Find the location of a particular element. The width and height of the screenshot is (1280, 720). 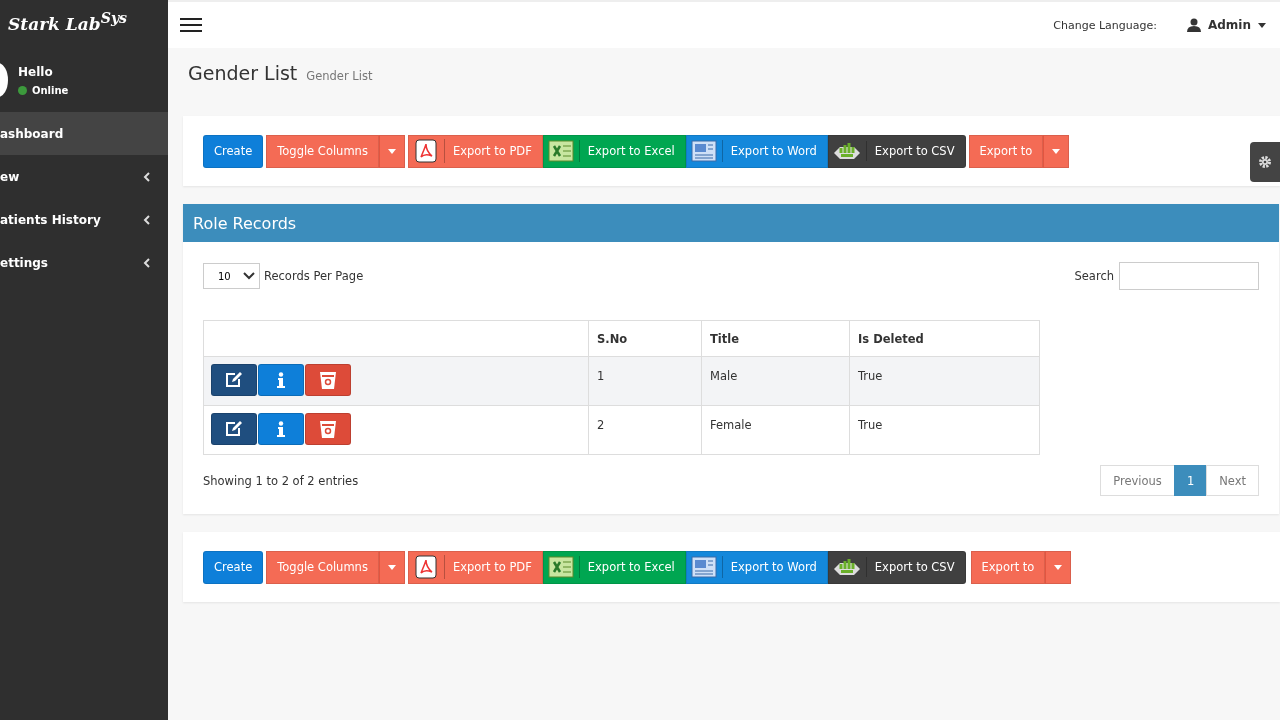

column-header: S.No is located at coordinates (645, 338).